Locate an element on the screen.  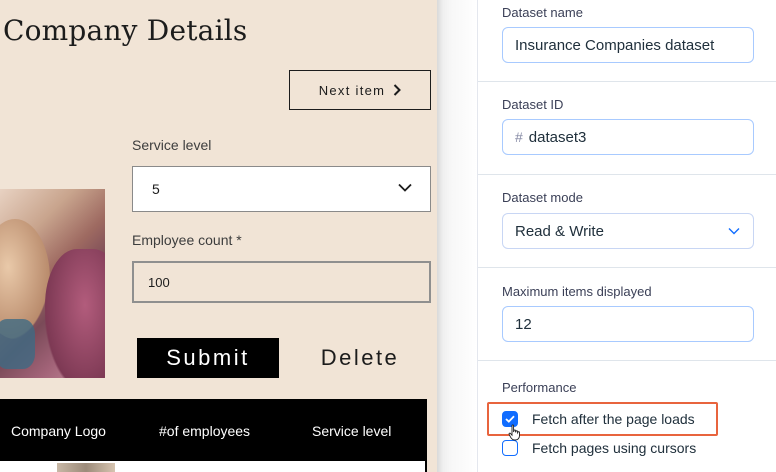
column-header-service-level: Service level is located at coordinates (352, 431).